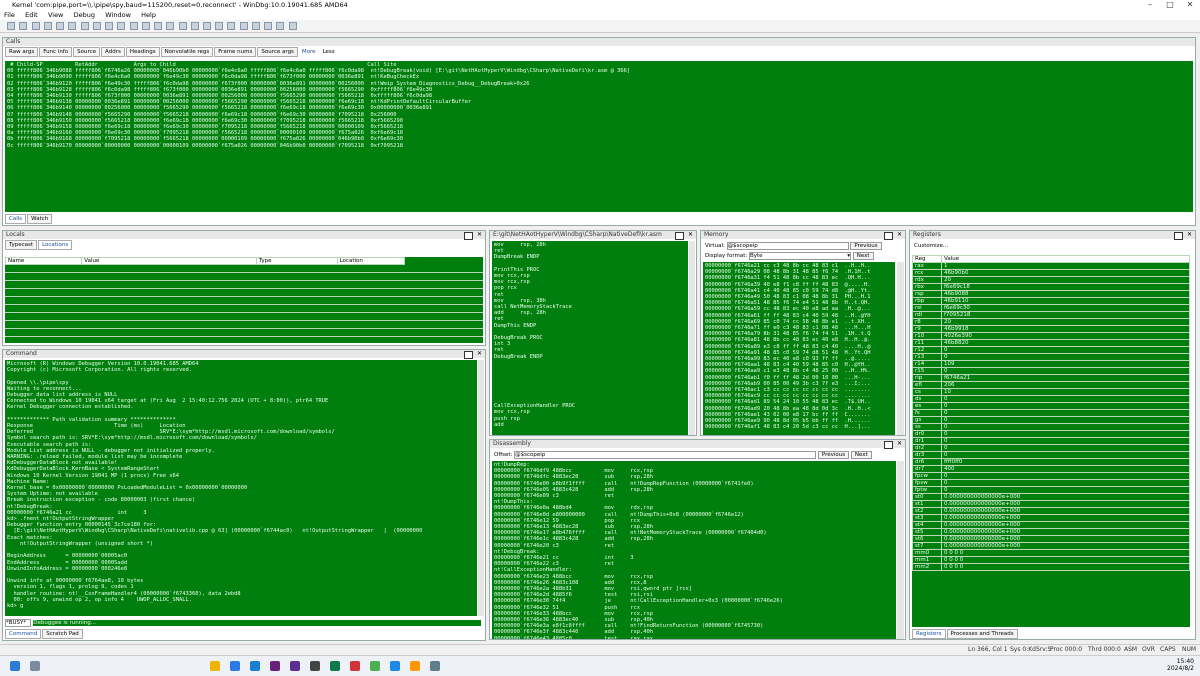 This screenshot has height=676, width=1200. I want to click on menu-window: Window, so click(118, 15).